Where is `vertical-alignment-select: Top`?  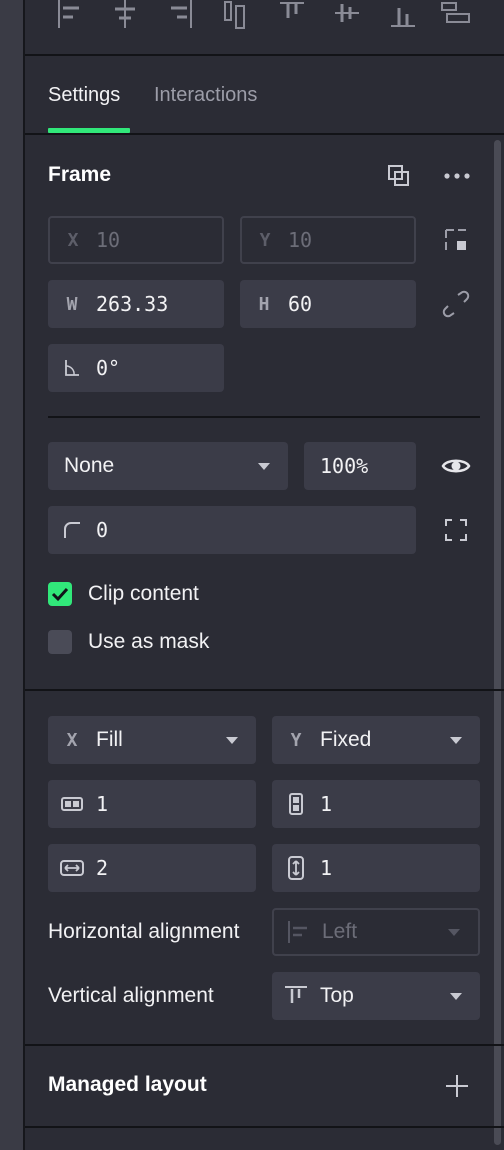 vertical-alignment-select: Top is located at coordinates (376, 996).